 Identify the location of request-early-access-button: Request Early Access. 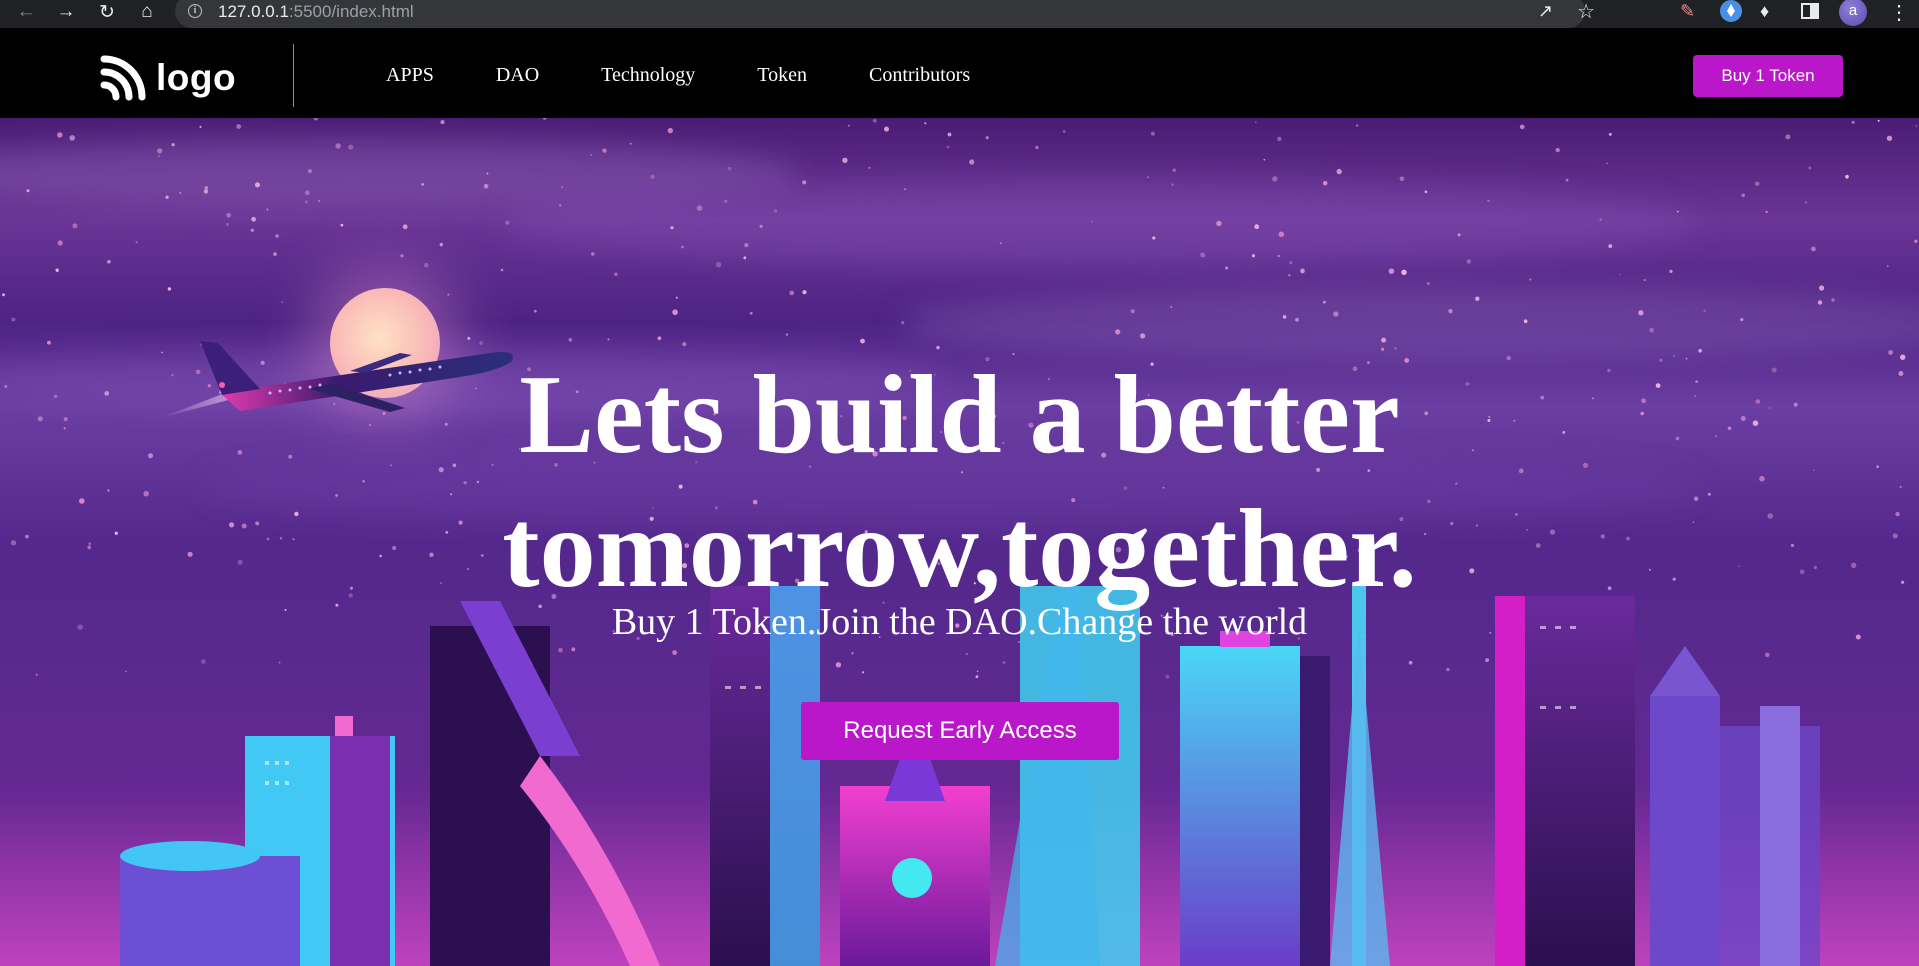
(960, 731).